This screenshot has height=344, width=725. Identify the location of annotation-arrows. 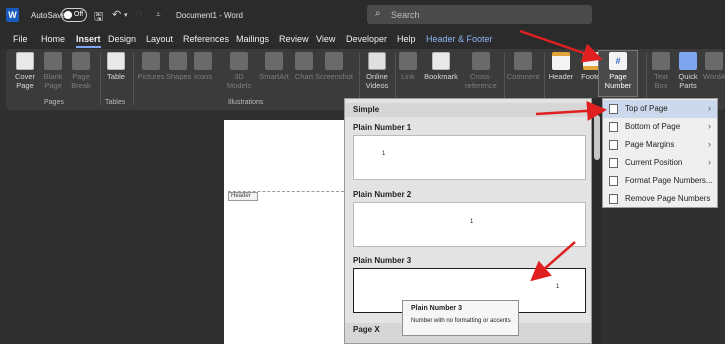
(563, 155).